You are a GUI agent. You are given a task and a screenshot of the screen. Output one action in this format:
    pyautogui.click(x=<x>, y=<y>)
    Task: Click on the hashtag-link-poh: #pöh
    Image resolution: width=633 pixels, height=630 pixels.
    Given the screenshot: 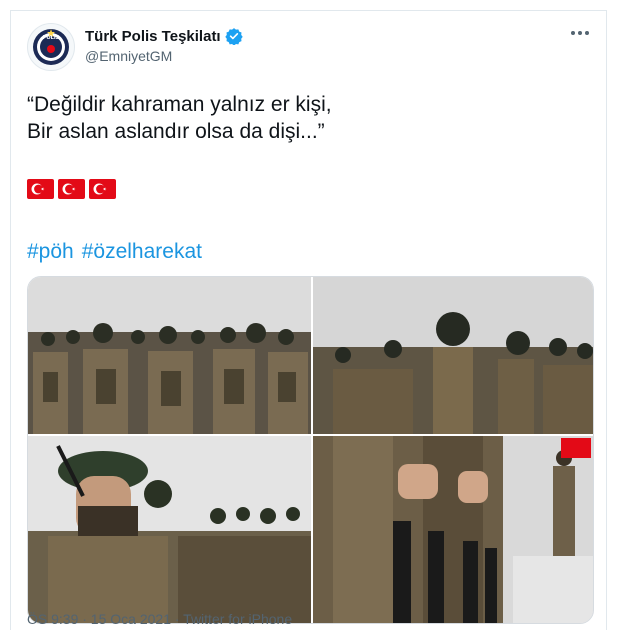 What is the action you would take?
    pyautogui.click(x=50, y=252)
    